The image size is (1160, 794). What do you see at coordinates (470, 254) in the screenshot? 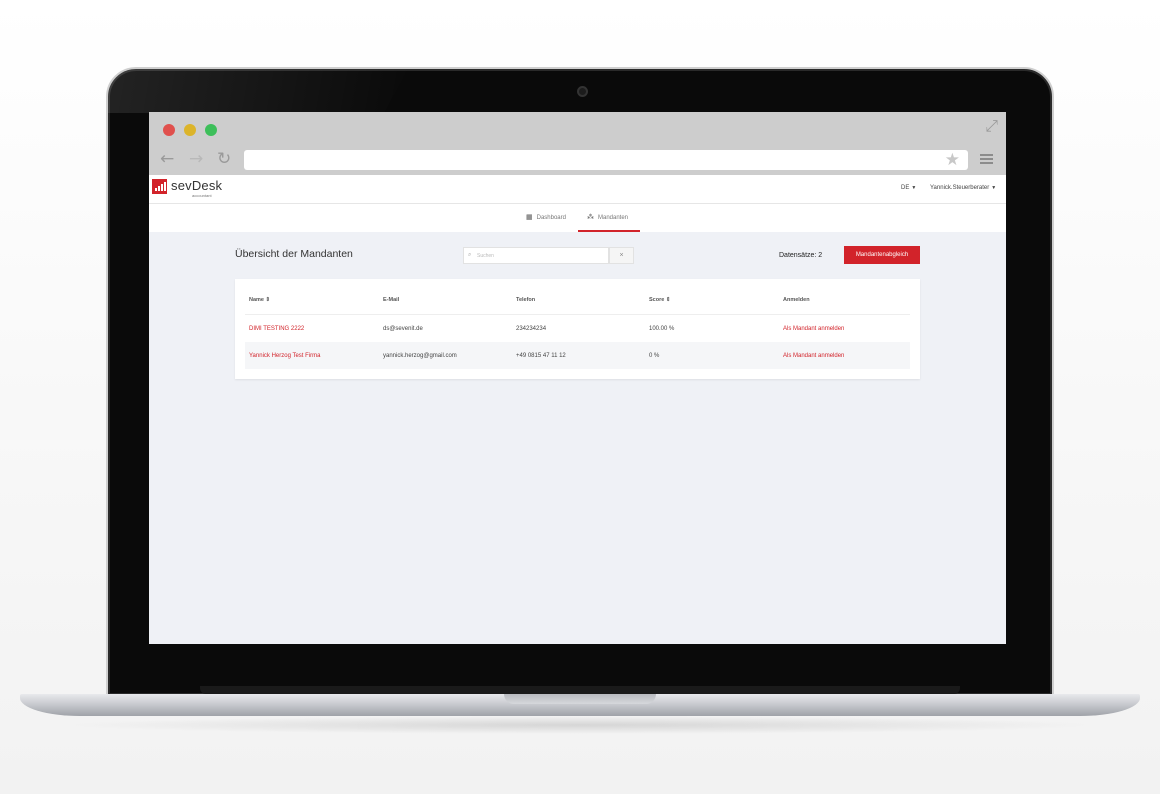
I see `search-icon: ⌕` at bounding box center [470, 254].